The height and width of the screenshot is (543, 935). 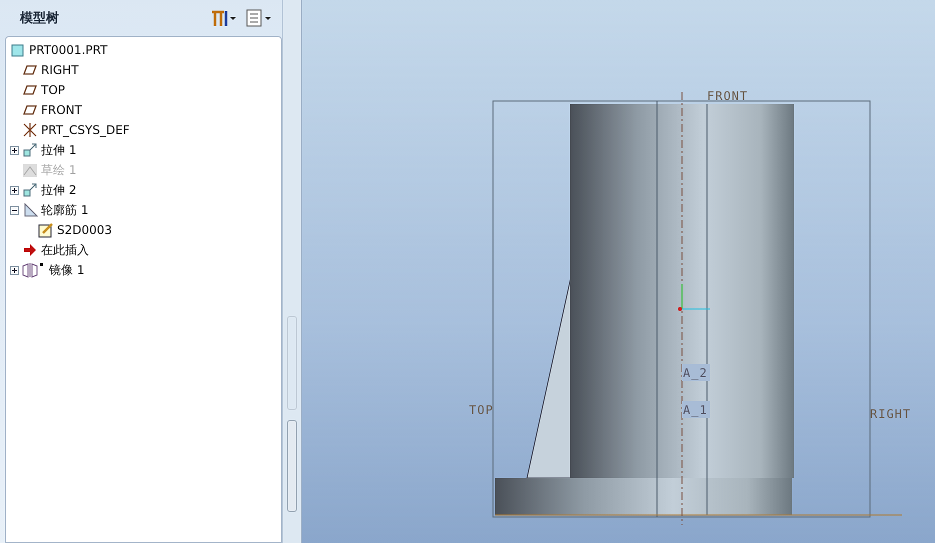 I want to click on cube-icon, so click(x=18, y=50).